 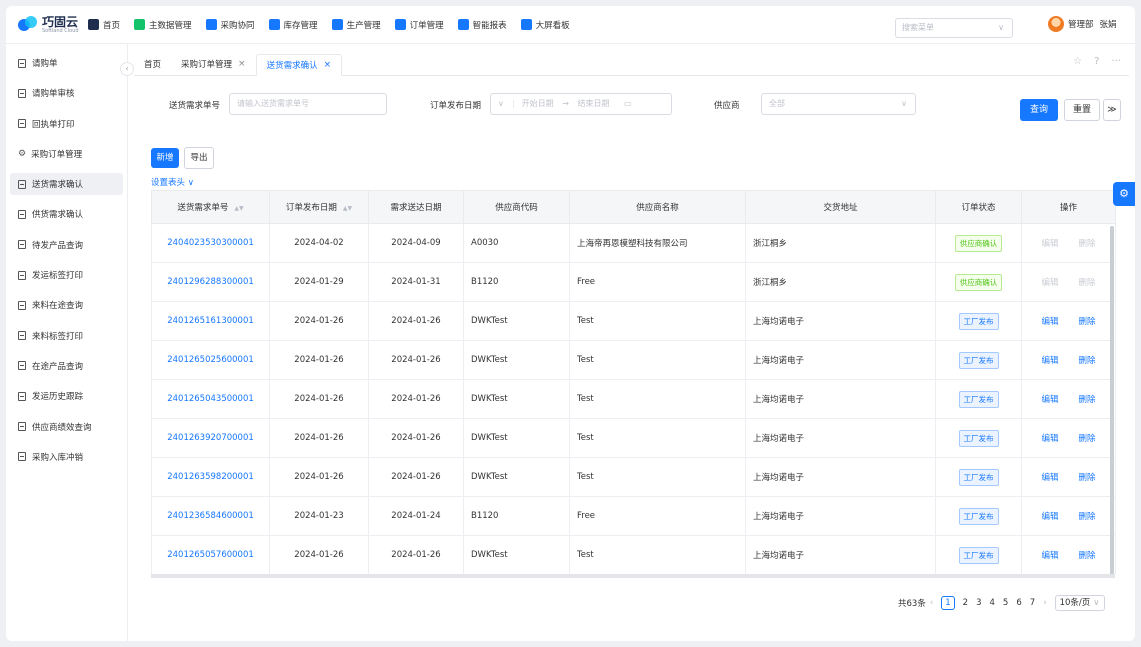 What do you see at coordinates (66, 366) in the screenshot?
I see `sidebar-item-10: 在途产品查询` at bounding box center [66, 366].